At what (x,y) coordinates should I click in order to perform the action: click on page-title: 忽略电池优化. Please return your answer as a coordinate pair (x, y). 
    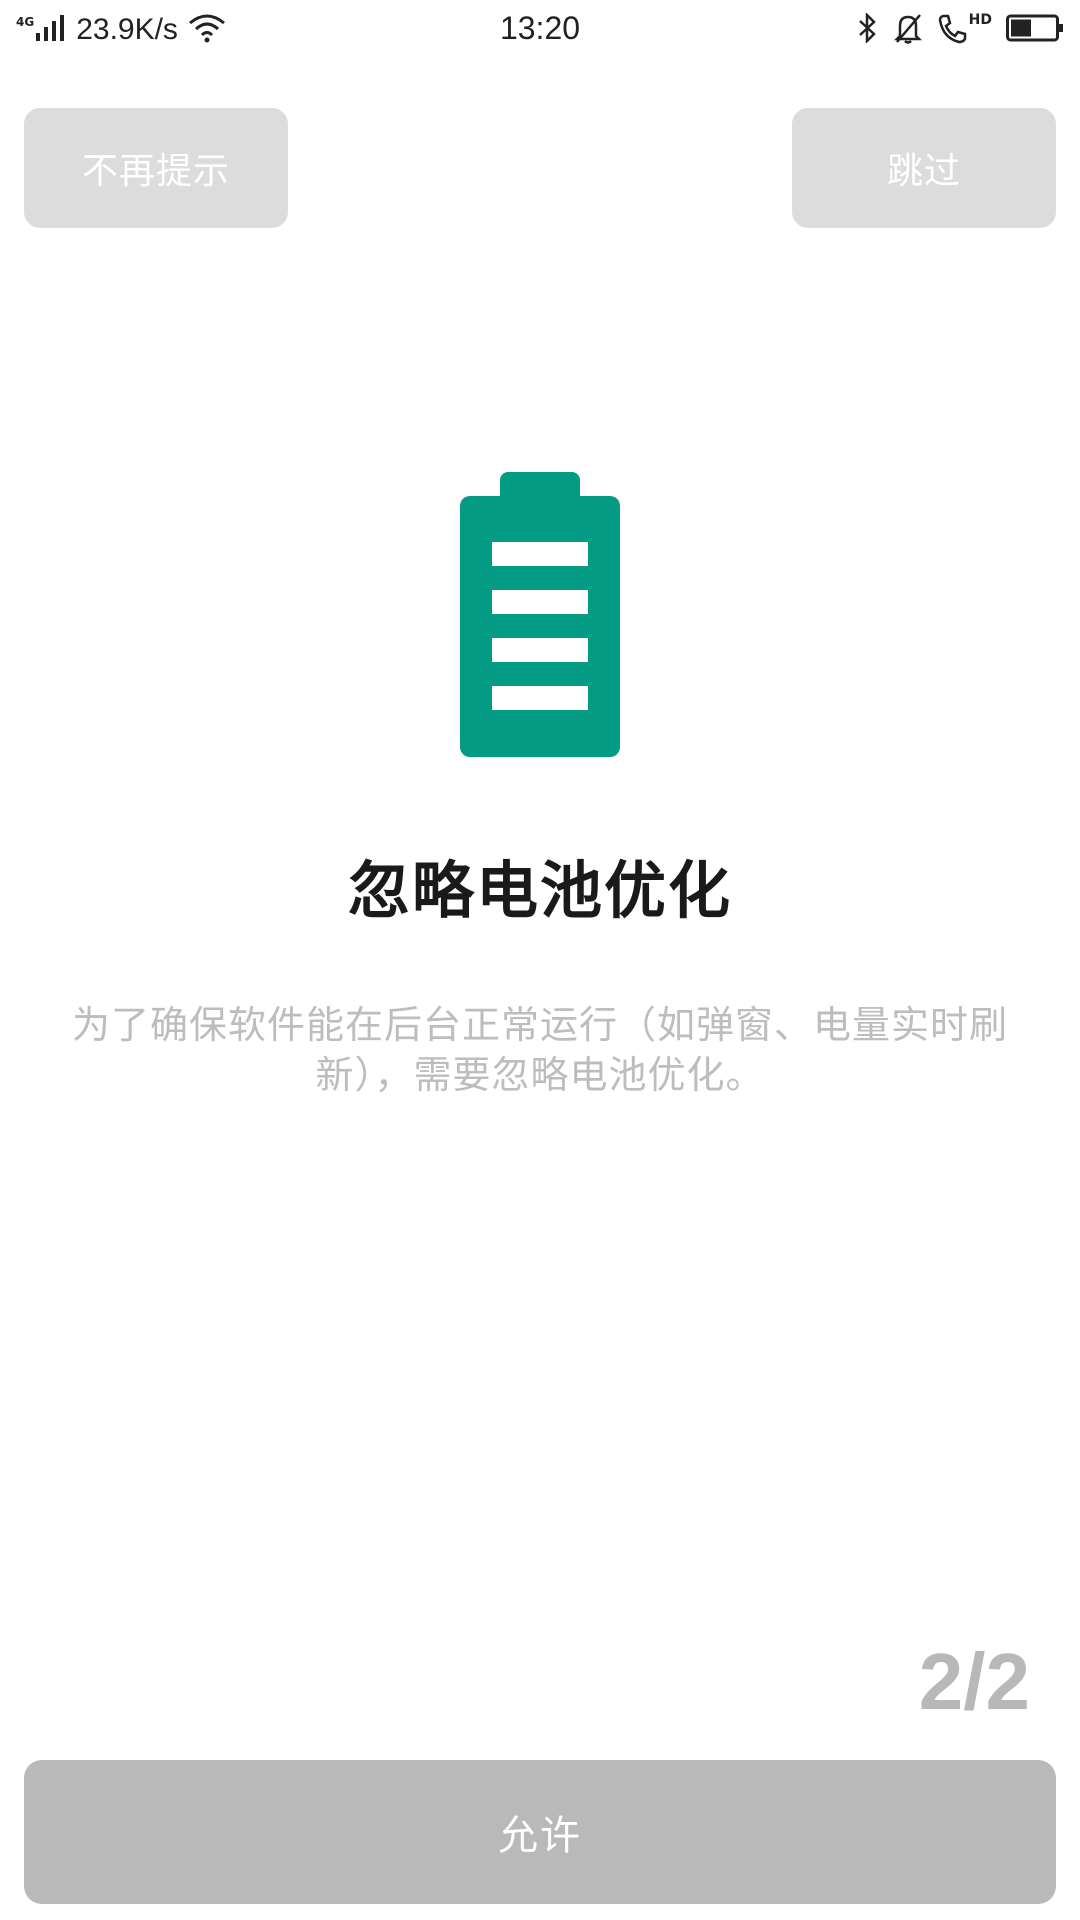
    Looking at the image, I should click on (539, 890).